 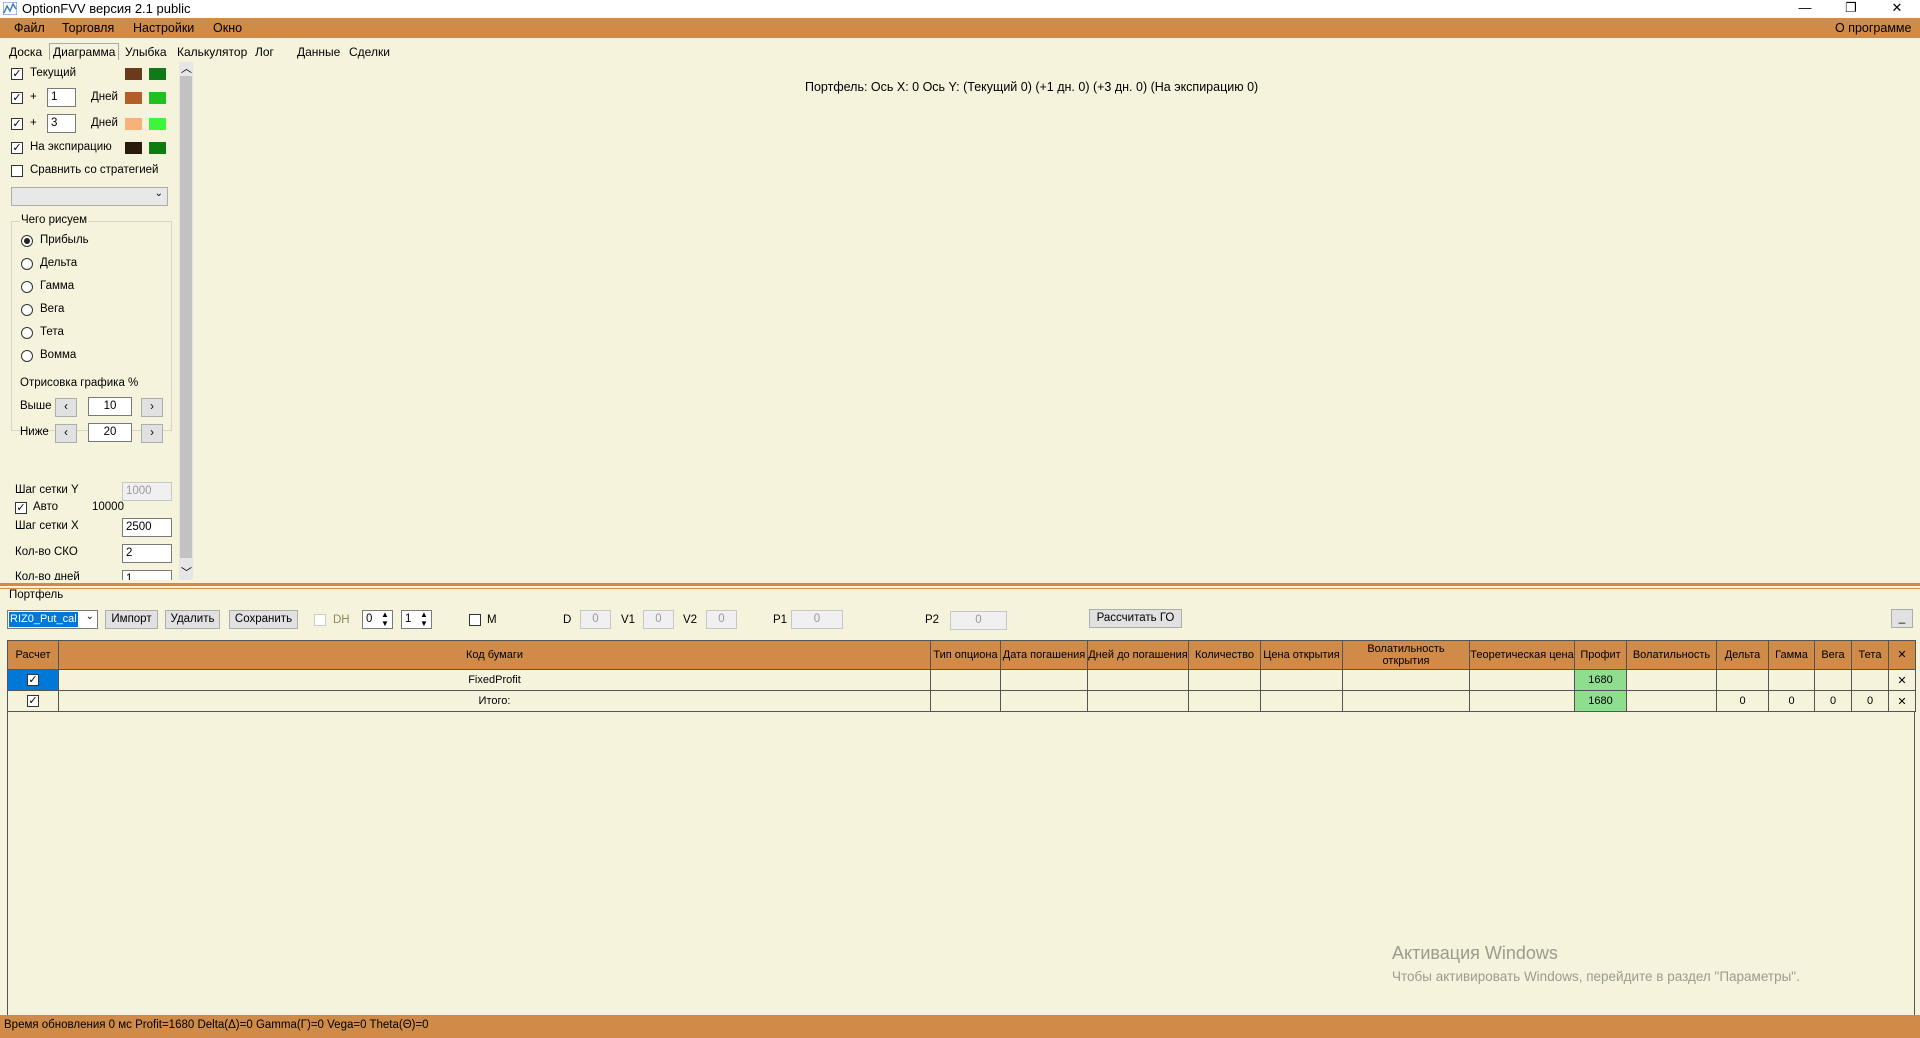 I want to click on scroll-up-icon: ︿, so click(x=186, y=68).